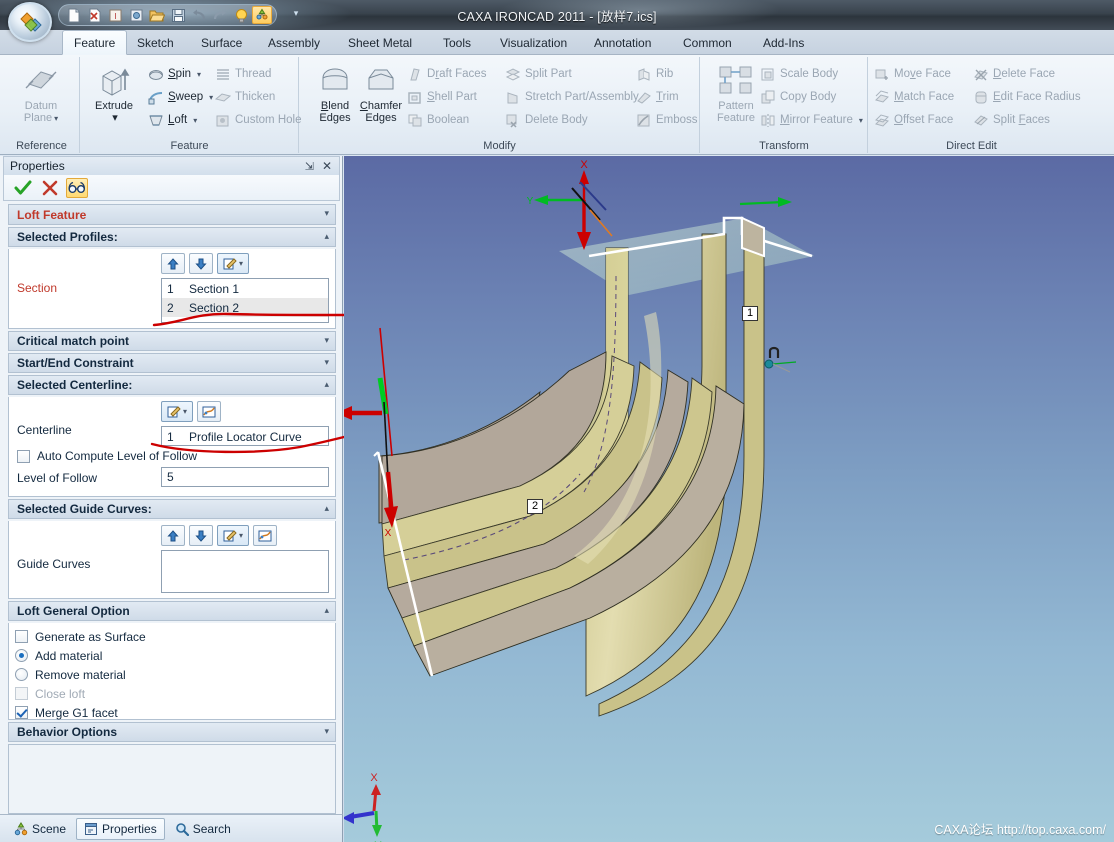 This screenshot has width=1114, height=842. Describe the element at coordinates (265, 535) in the screenshot. I see `pick-guide-button` at that location.